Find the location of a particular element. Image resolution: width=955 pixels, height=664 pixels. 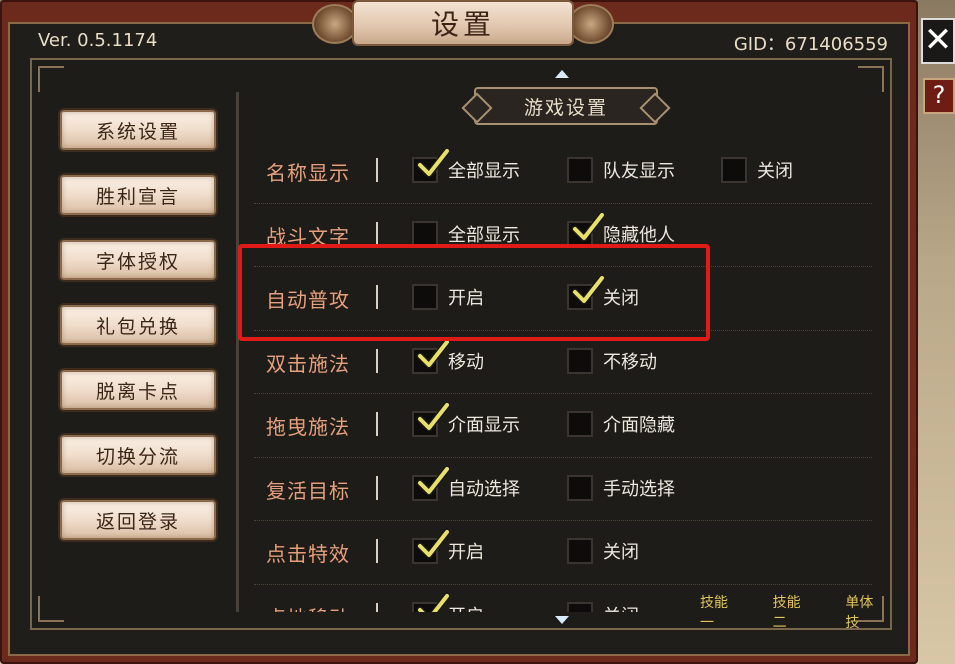

setting-option: 隐藏他人 is located at coordinates (621, 229).